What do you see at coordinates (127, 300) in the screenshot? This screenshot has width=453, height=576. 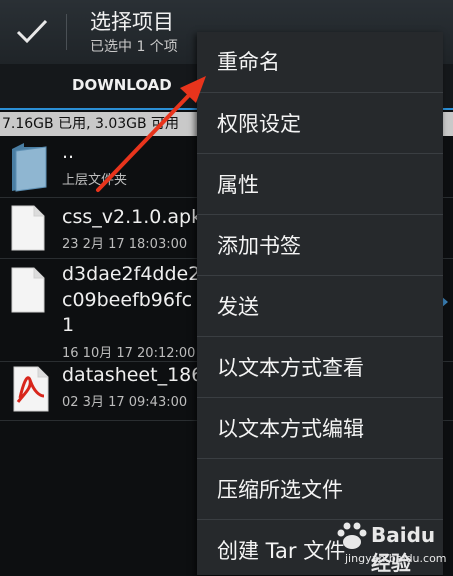 I see `file-name-line: c09beefb96fc` at bounding box center [127, 300].